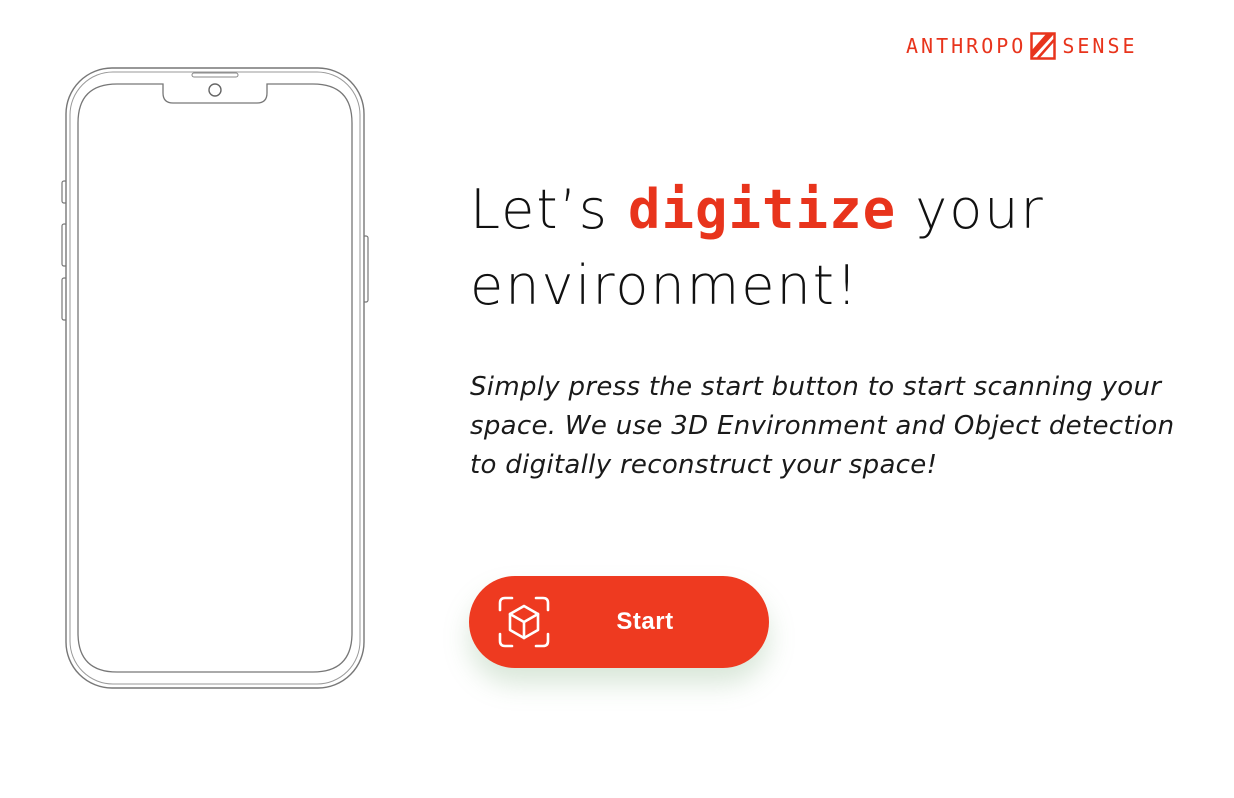 This screenshot has height=798, width=1234. What do you see at coordinates (645, 621) in the screenshot?
I see `start-button-label: Start` at bounding box center [645, 621].